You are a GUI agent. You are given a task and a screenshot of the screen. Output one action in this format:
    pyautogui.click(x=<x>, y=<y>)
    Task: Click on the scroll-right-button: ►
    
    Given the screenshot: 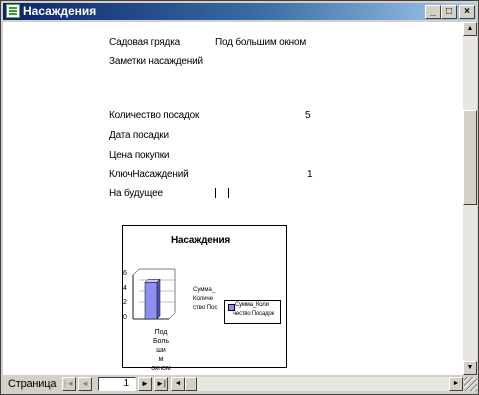 What is the action you would take?
    pyautogui.click(x=456, y=384)
    